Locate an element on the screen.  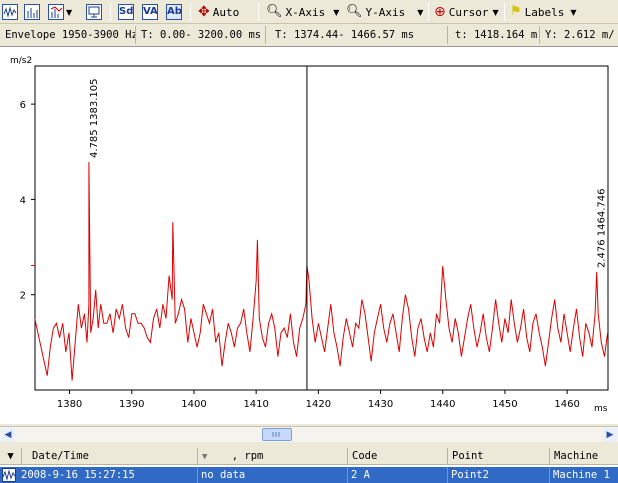
monitor-view-button is located at coordinates (94, 12).